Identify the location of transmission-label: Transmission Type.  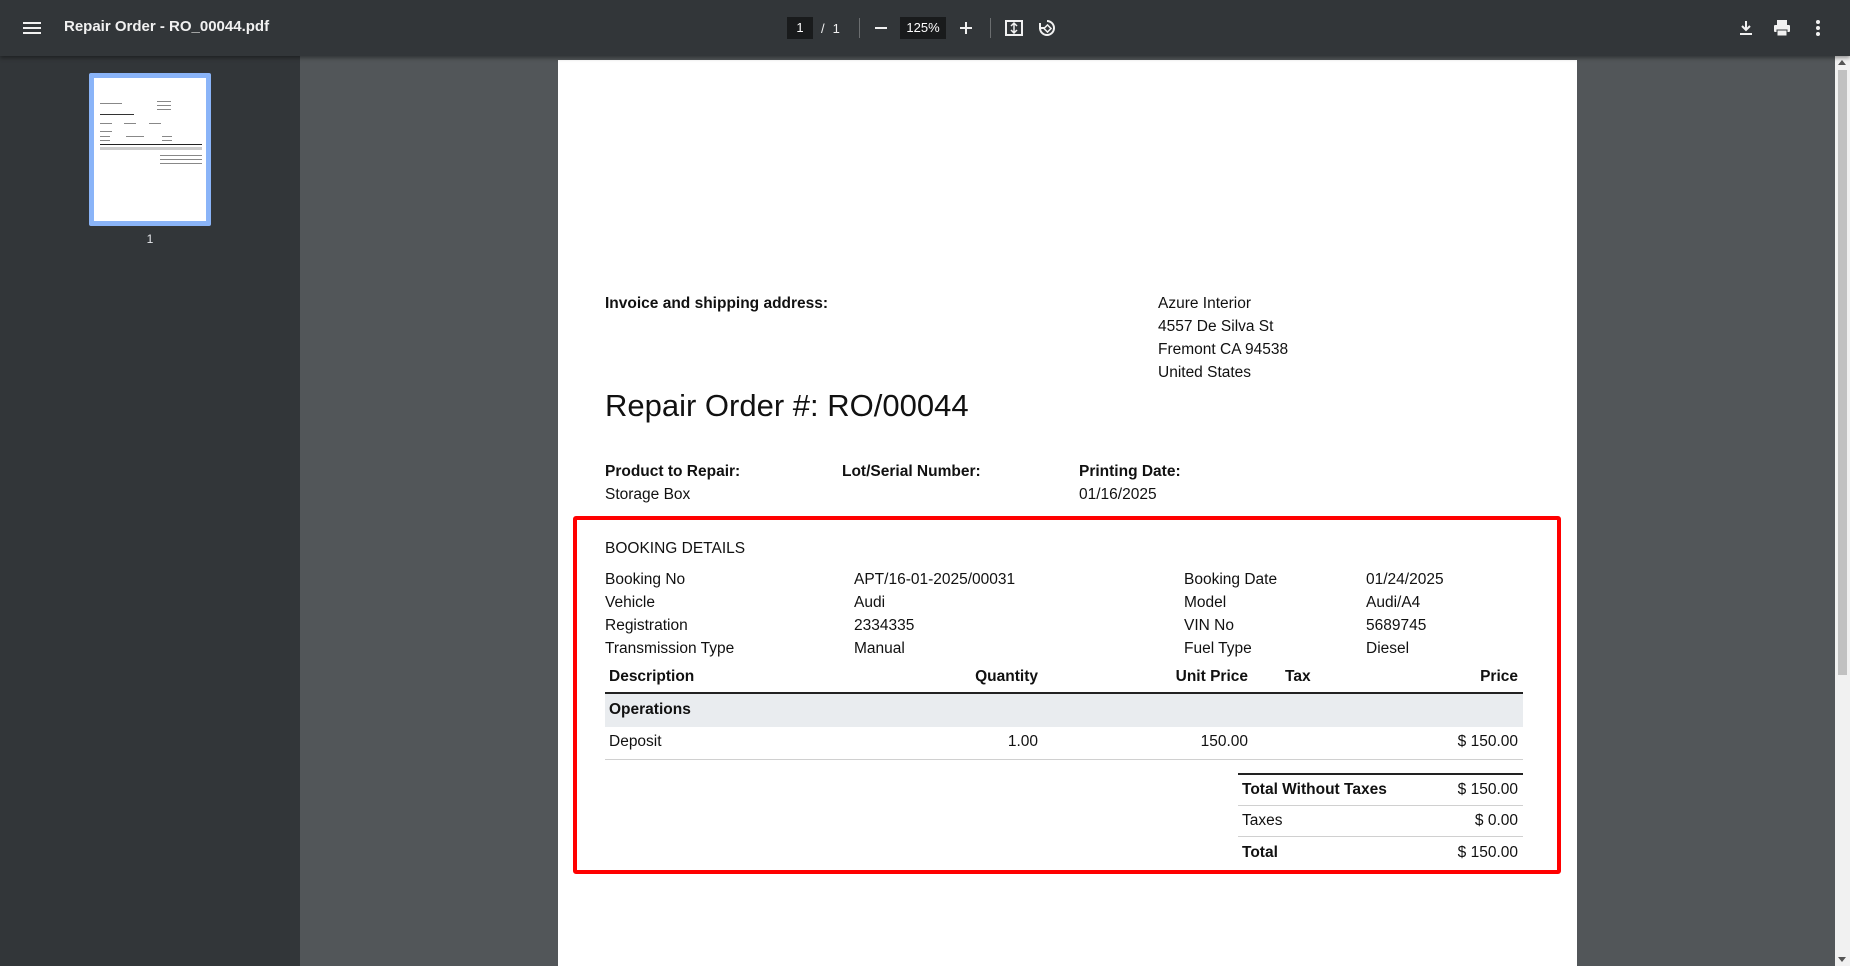
(670, 648).